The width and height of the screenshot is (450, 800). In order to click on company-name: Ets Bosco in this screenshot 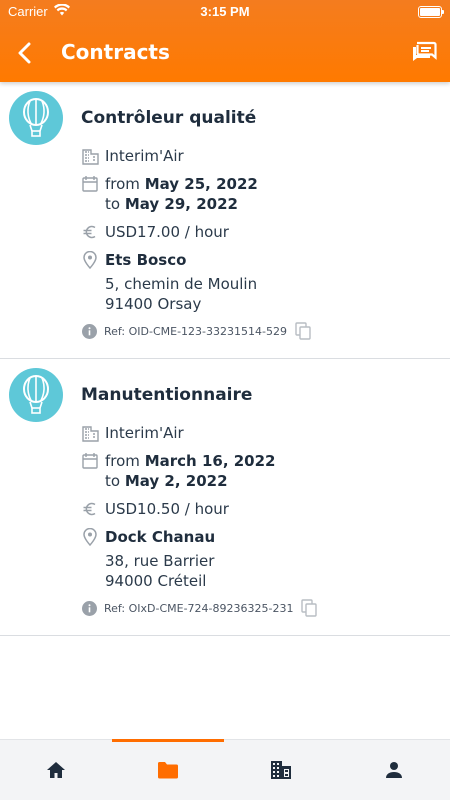, I will do `click(146, 260)`.